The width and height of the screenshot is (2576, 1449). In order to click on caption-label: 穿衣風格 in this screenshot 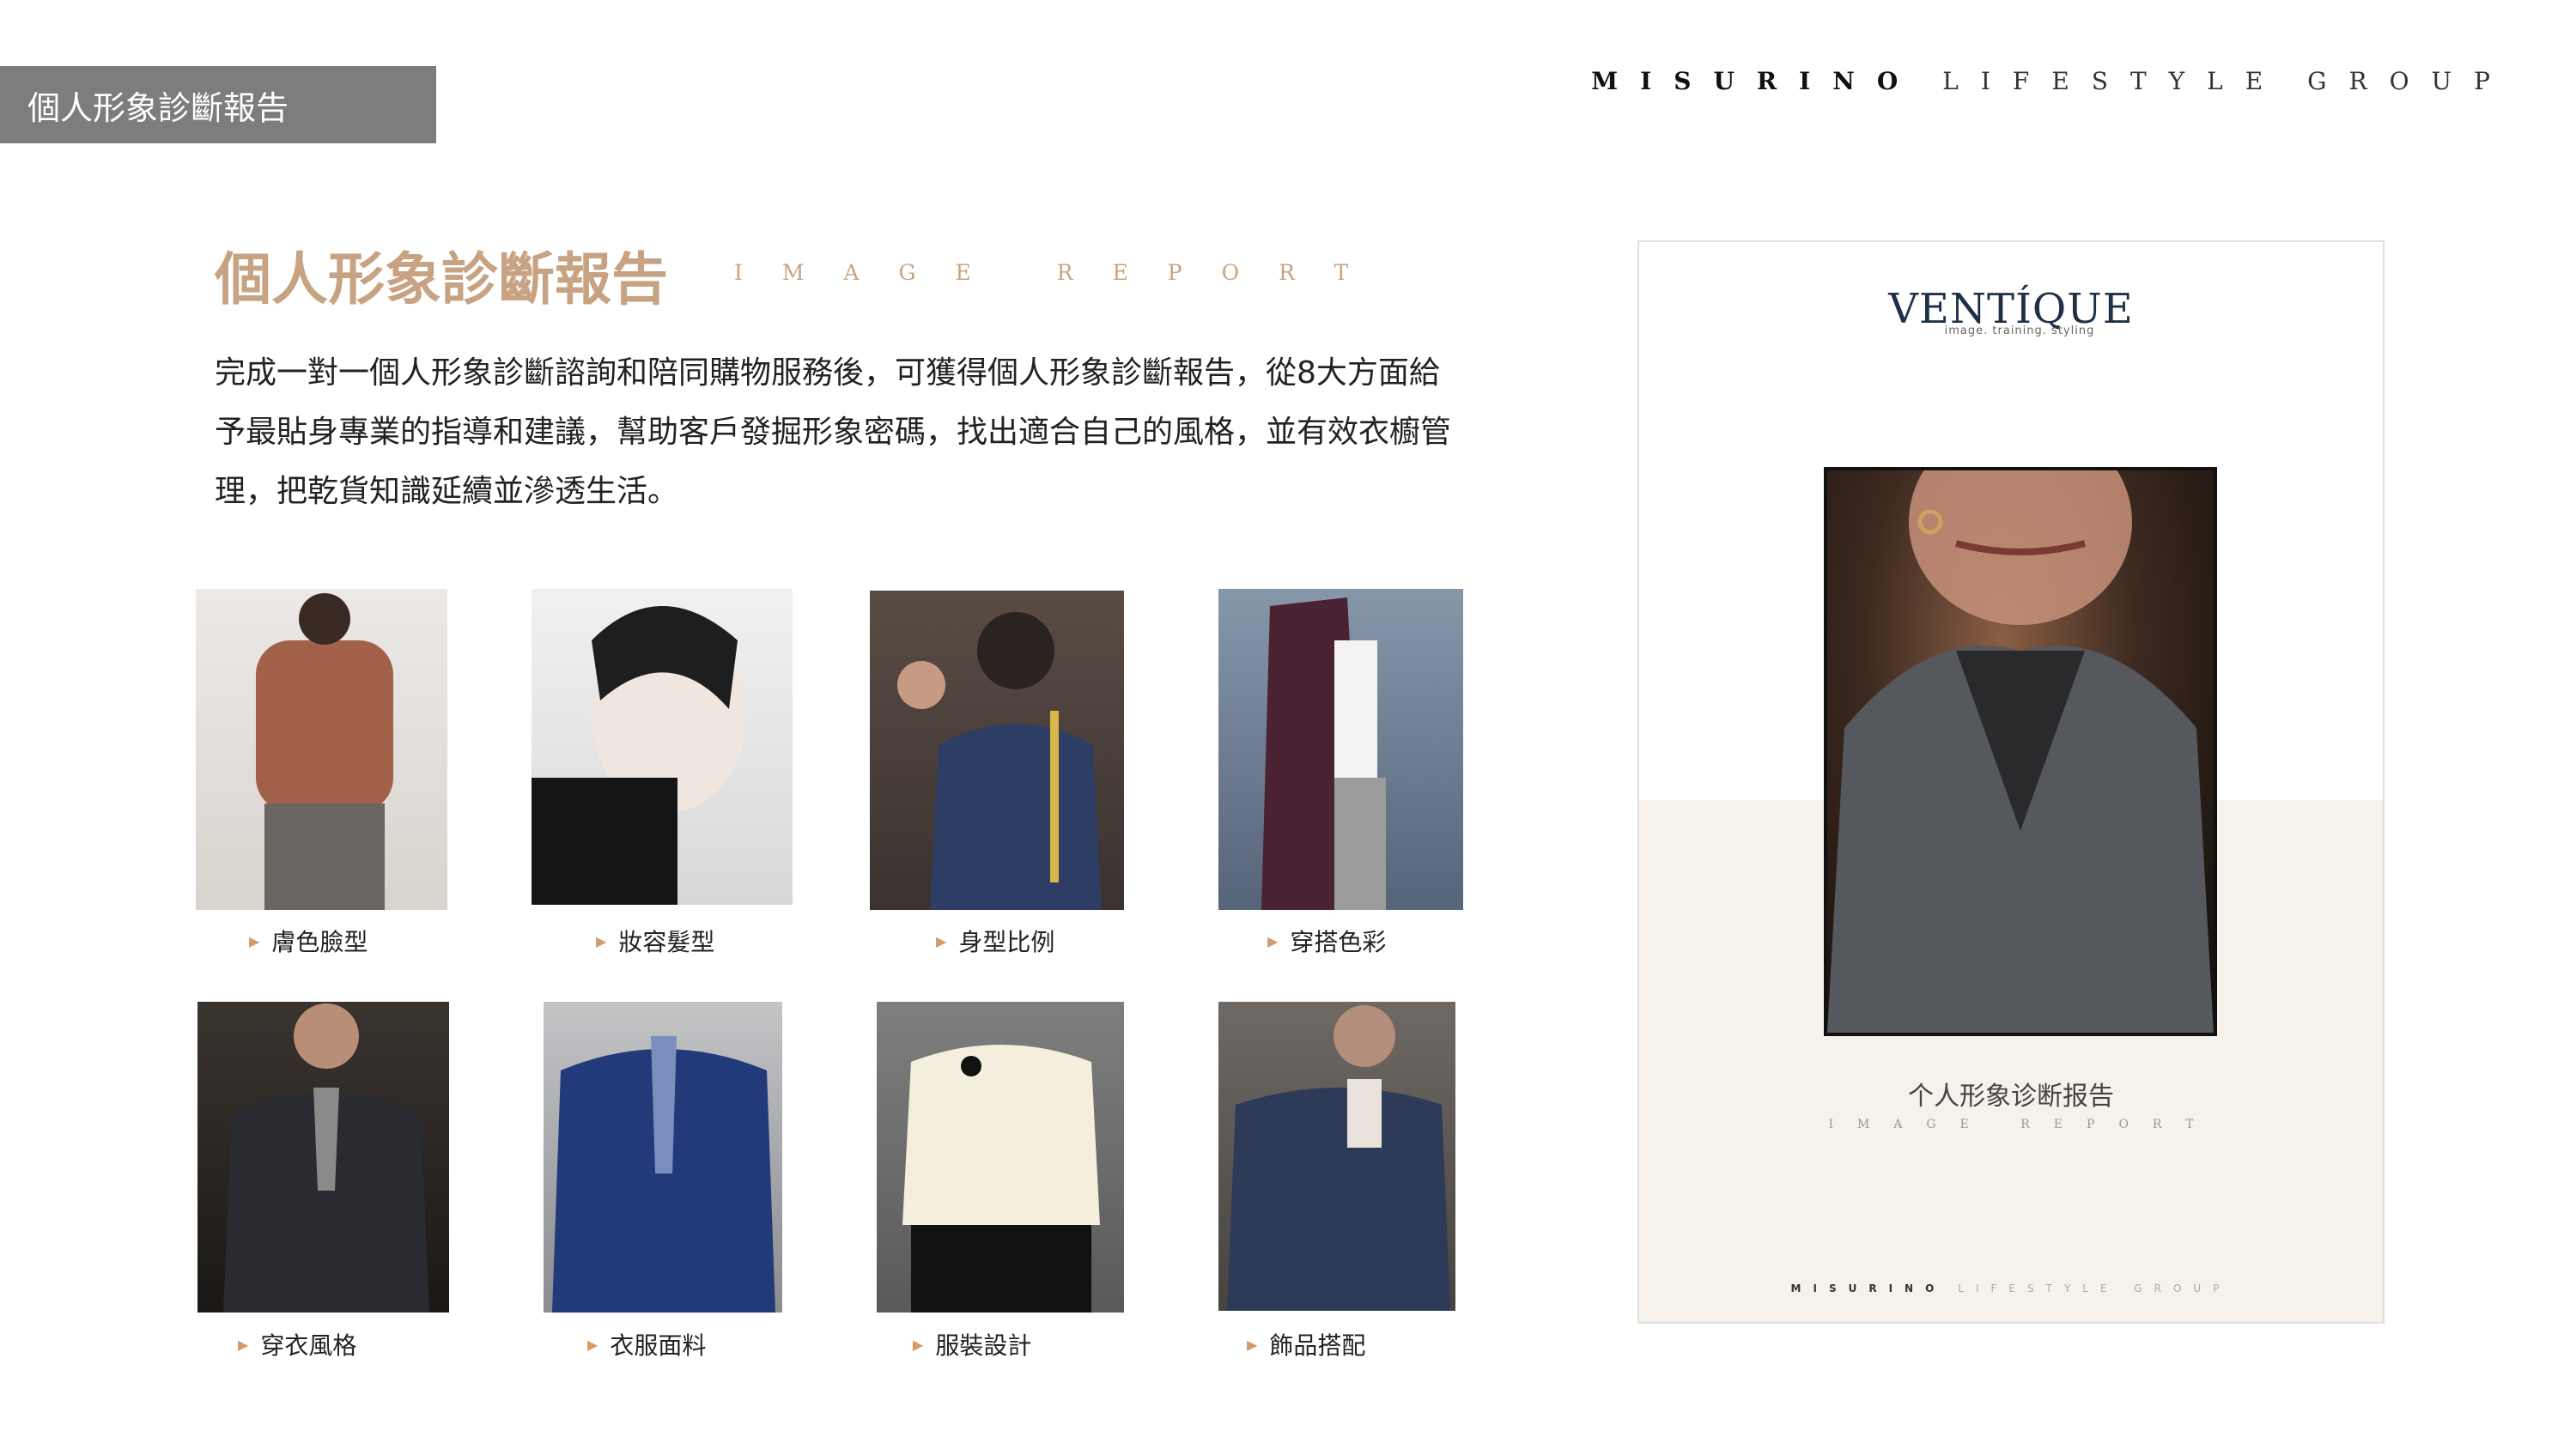, I will do `click(308, 1345)`.